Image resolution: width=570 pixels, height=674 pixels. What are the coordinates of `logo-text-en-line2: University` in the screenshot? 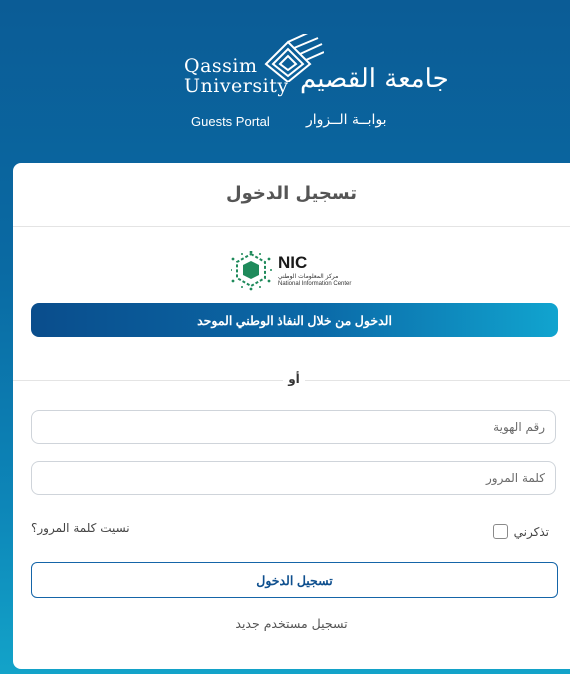 It's located at (236, 86).